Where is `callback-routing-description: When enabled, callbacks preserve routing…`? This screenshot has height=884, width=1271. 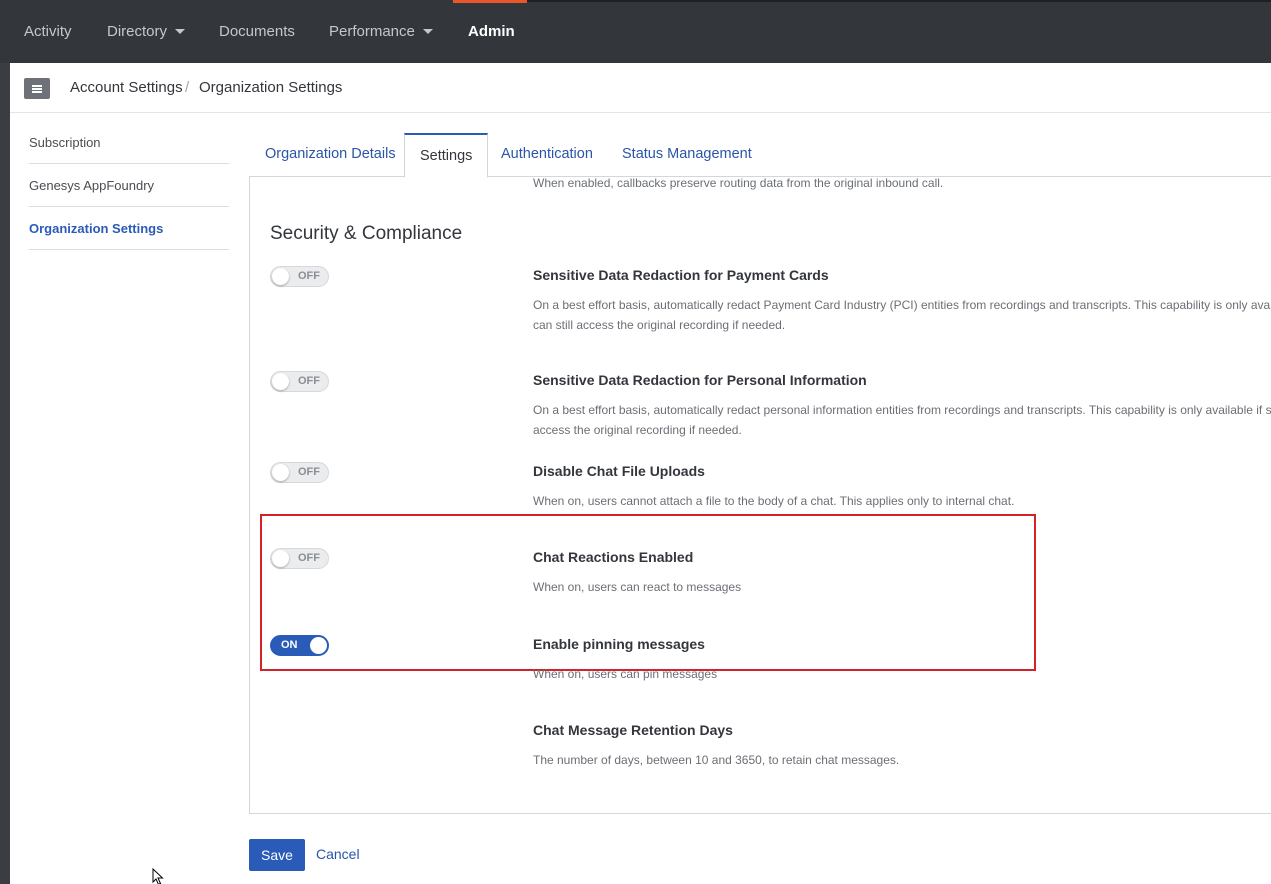
callback-routing-description: When enabled, callbacks preserve routing… is located at coordinates (738, 183).